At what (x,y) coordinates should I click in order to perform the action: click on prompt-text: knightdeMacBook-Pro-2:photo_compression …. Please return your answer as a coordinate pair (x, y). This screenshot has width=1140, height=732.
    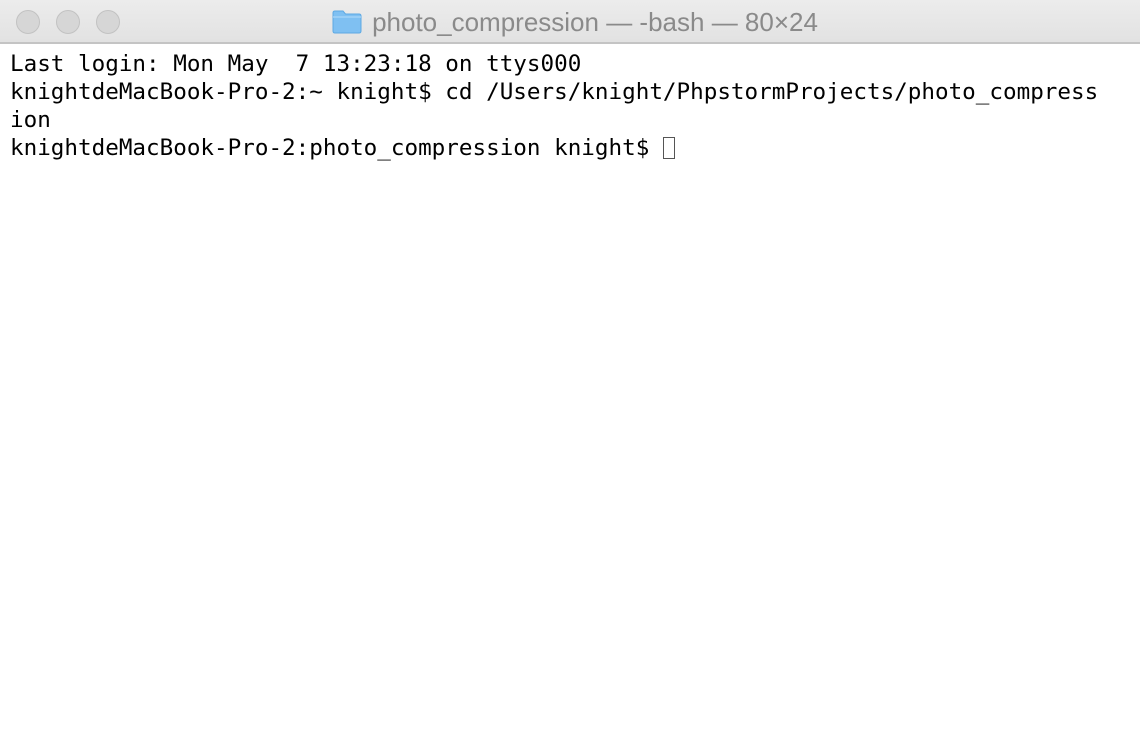
    Looking at the image, I should click on (336, 148).